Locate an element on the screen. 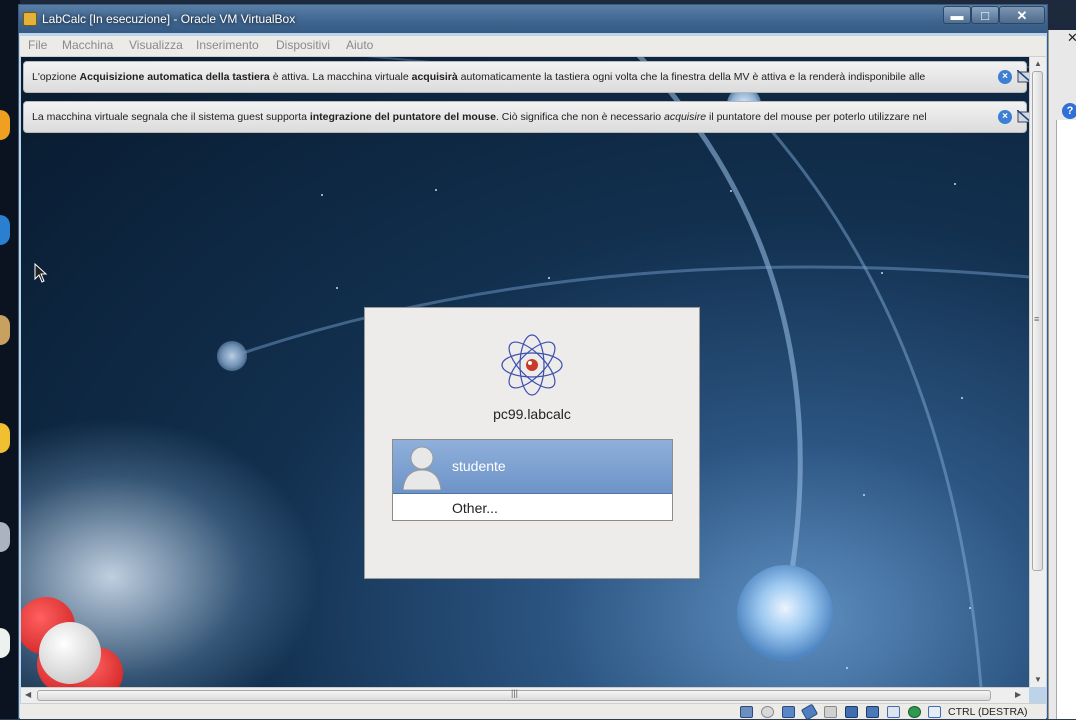 The image size is (1076, 720). menu-macchina: Macchina is located at coordinates (87, 45).